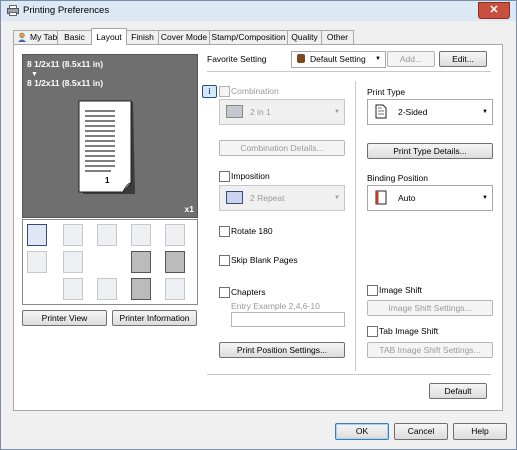  Describe the element at coordinates (252, 231) in the screenshot. I see `rotate-180-label: Rotate 180` at that location.